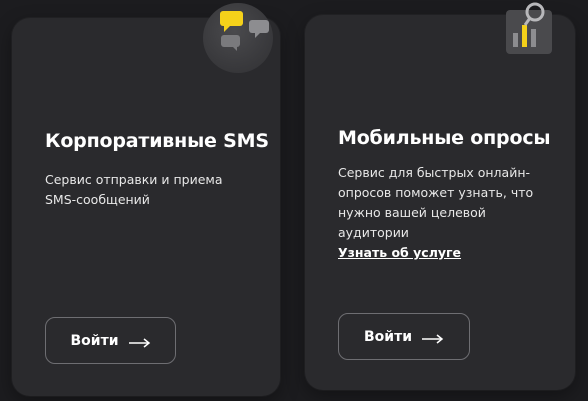 The height and width of the screenshot is (401, 588). What do you see at coordinates (530, 30) in the screenshot?
I see `survey-chart-magnifier-icon` at bounding box center [530, 30].